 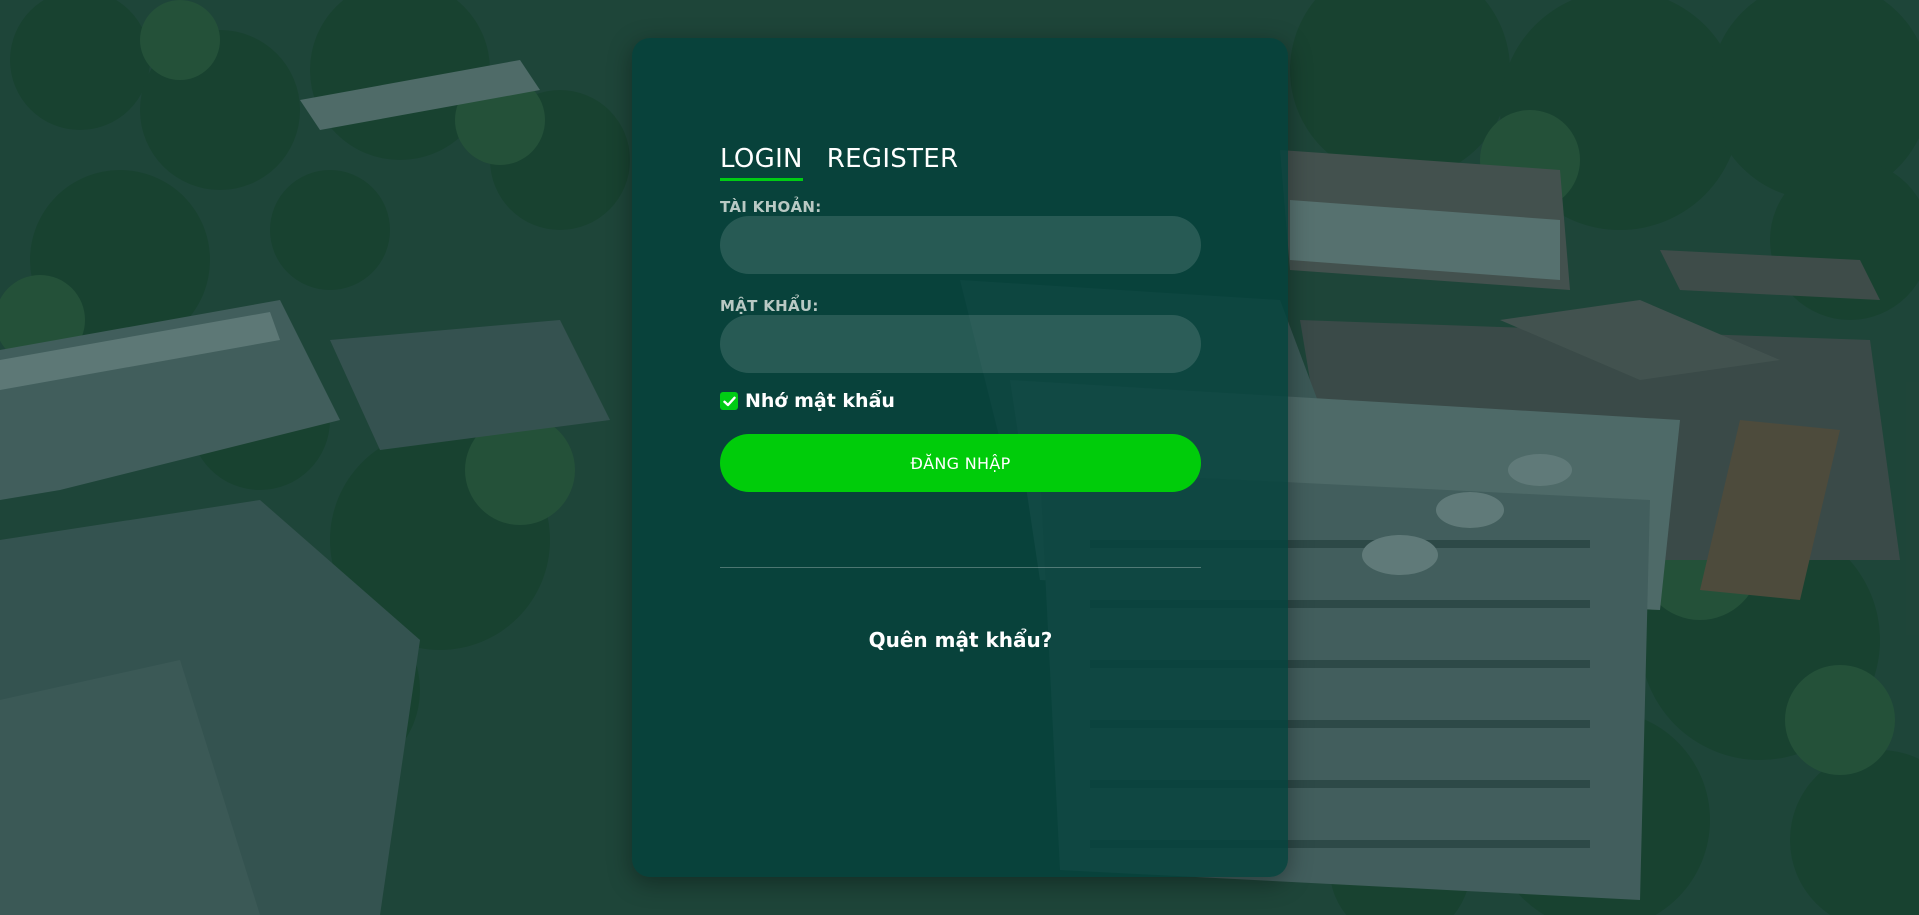 I want to click on tab-login: LOGIN, so click(x=761, y=162).